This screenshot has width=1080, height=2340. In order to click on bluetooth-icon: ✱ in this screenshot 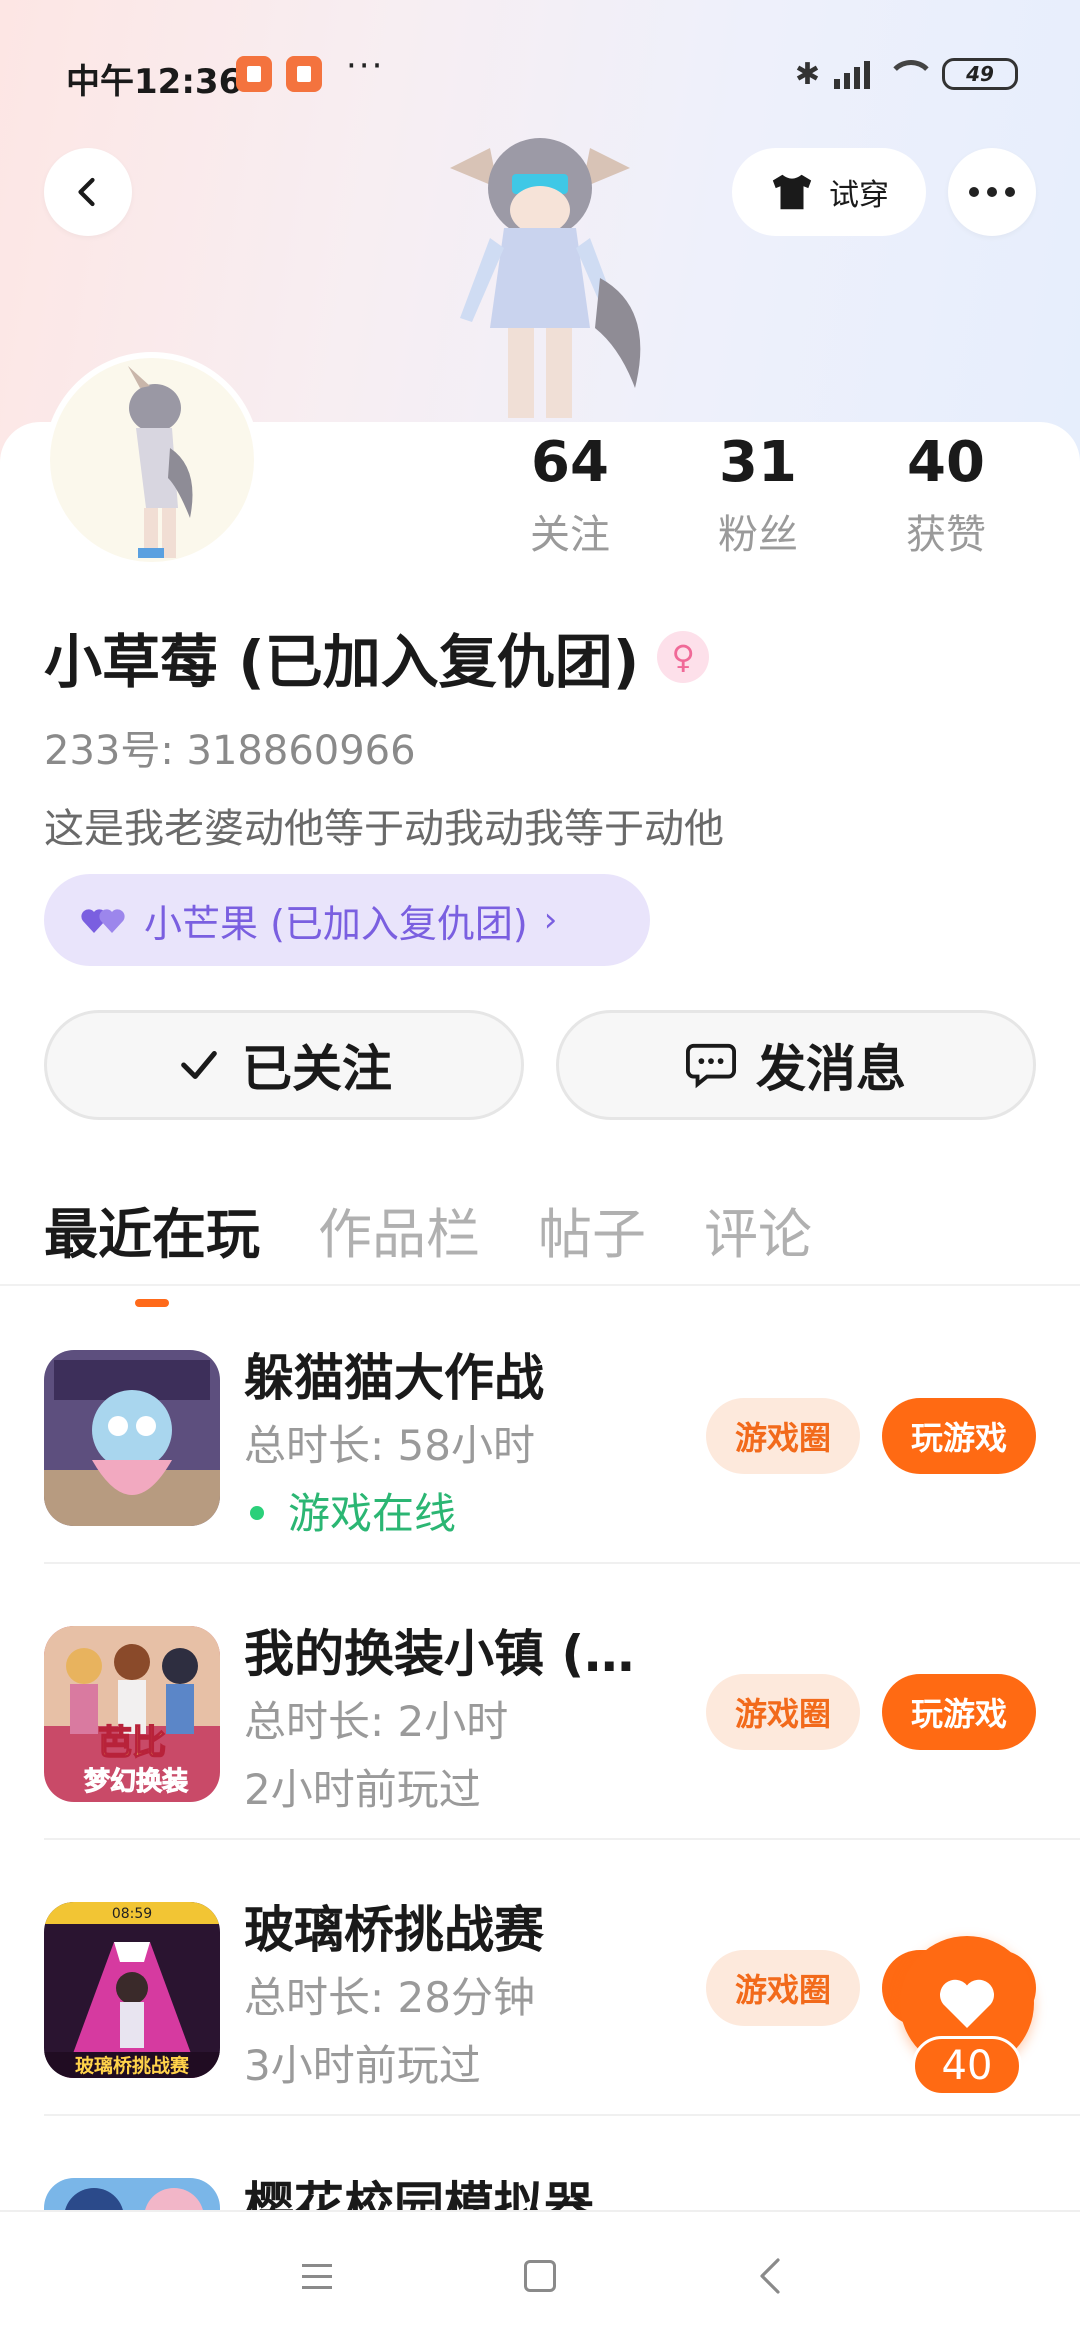, I will do `click(807, 74)`.